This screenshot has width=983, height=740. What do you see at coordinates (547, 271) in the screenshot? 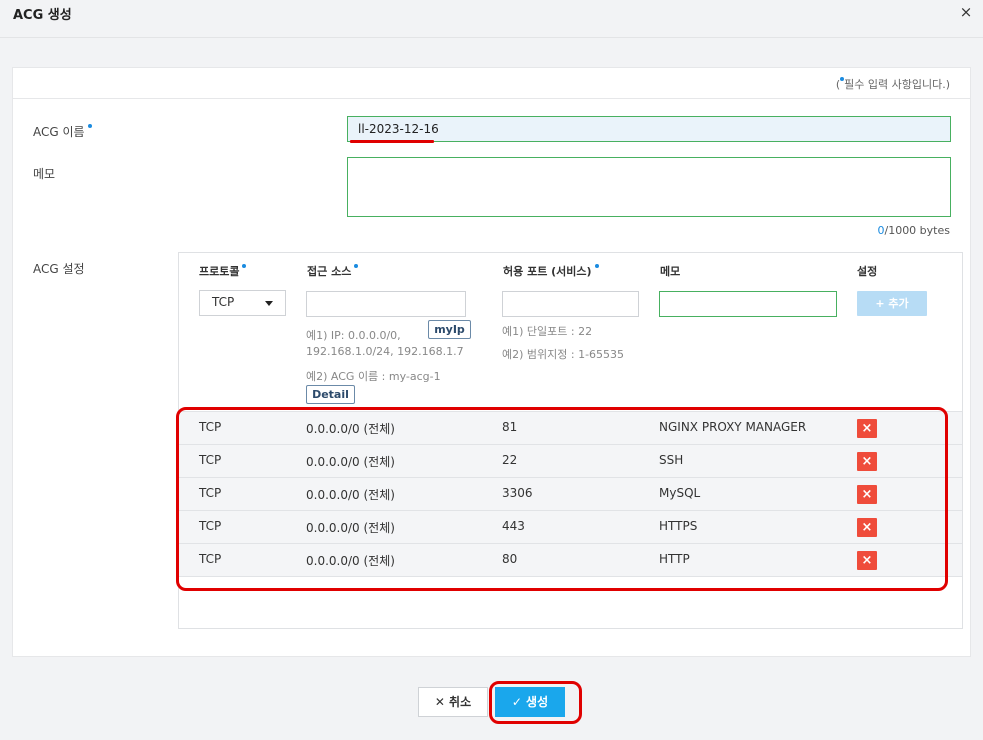
I see `header-port-text: 허용 포트 (서비스)` at bounding box center [547, 271].